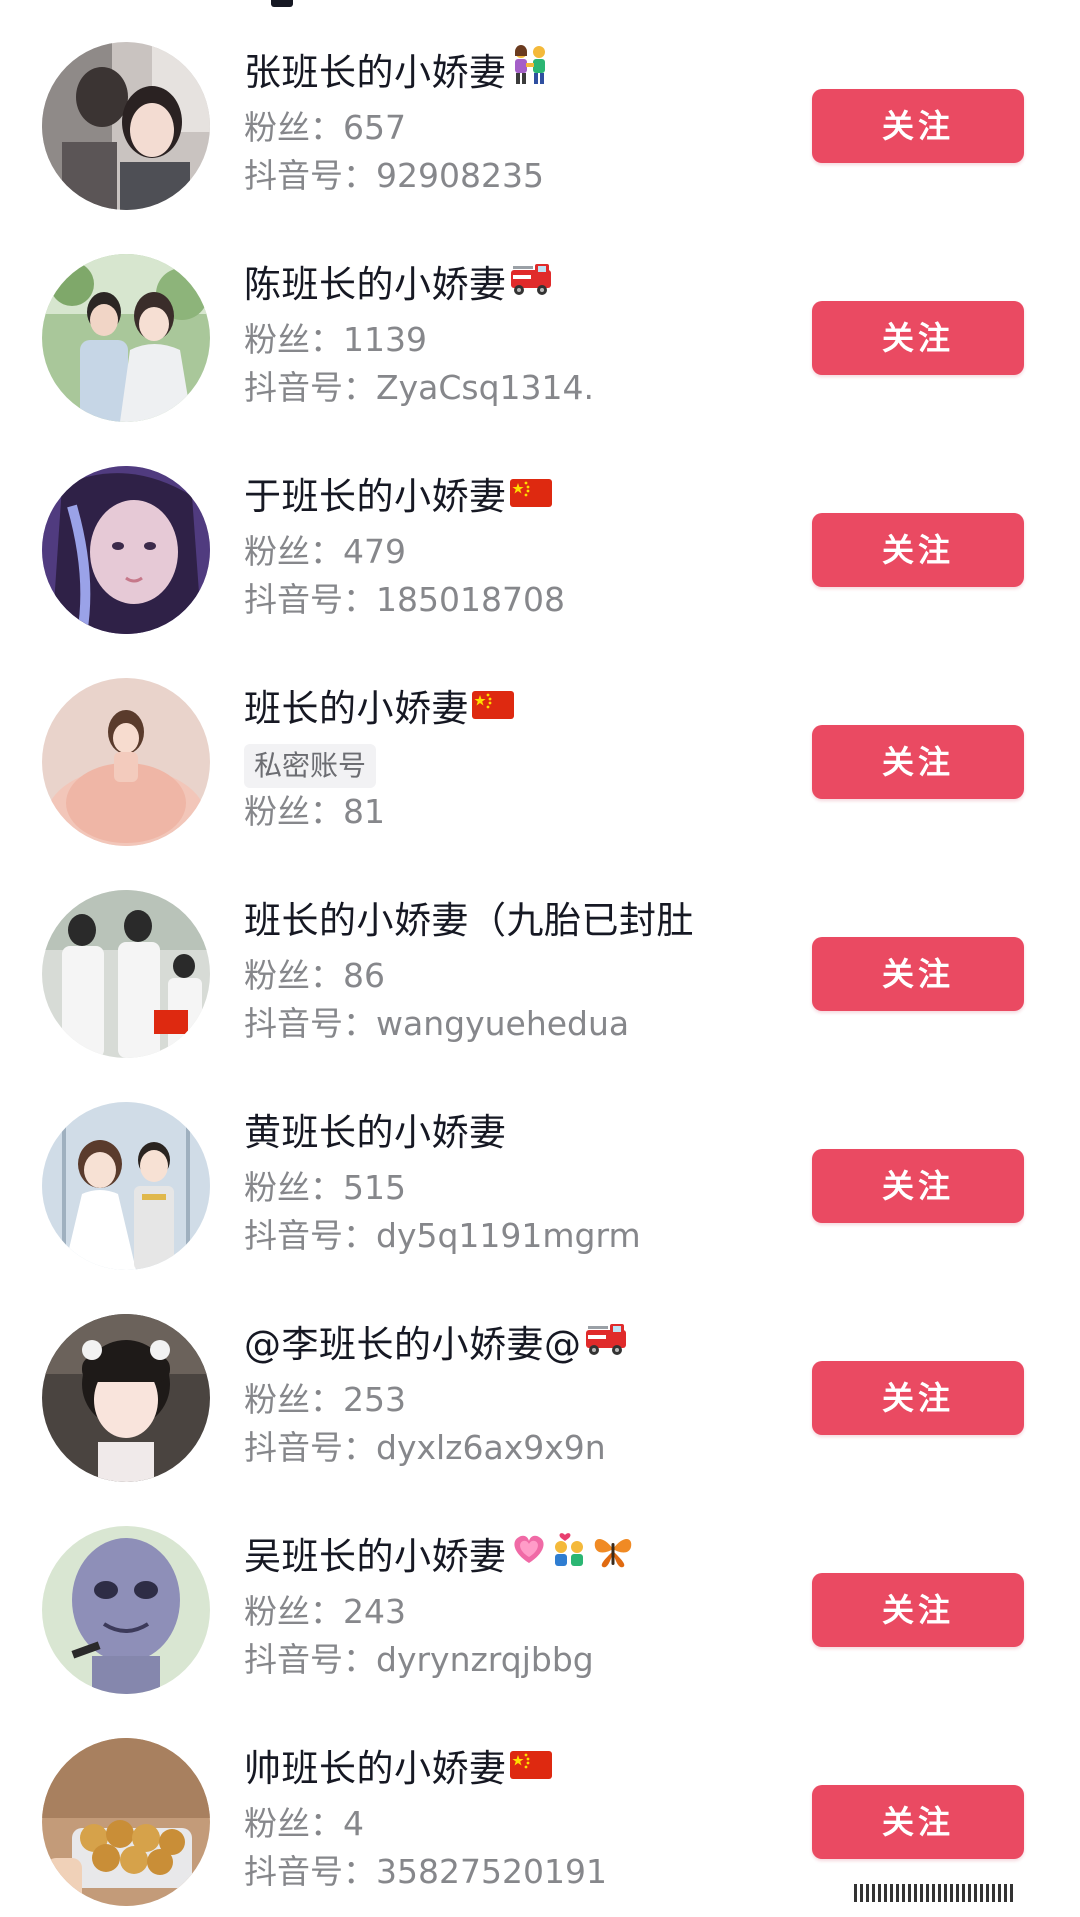  Describe the element at coordinates (485, 1659) in the screenshot. I see `douyin-id-value: dyrynzrqjbbg` at that location.